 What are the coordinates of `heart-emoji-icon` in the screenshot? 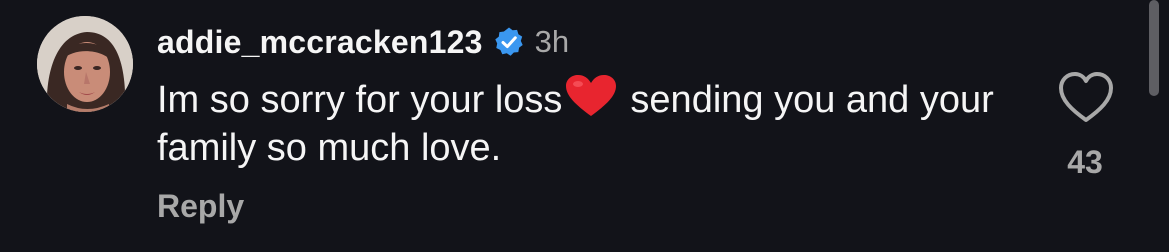 It's located at (591, 96).